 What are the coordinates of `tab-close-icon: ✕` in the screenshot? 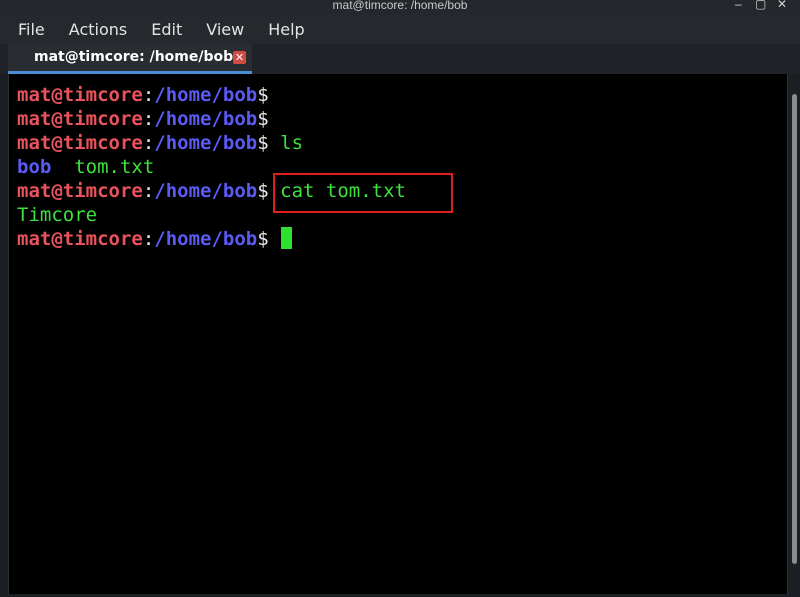 It's located at (239, 57).